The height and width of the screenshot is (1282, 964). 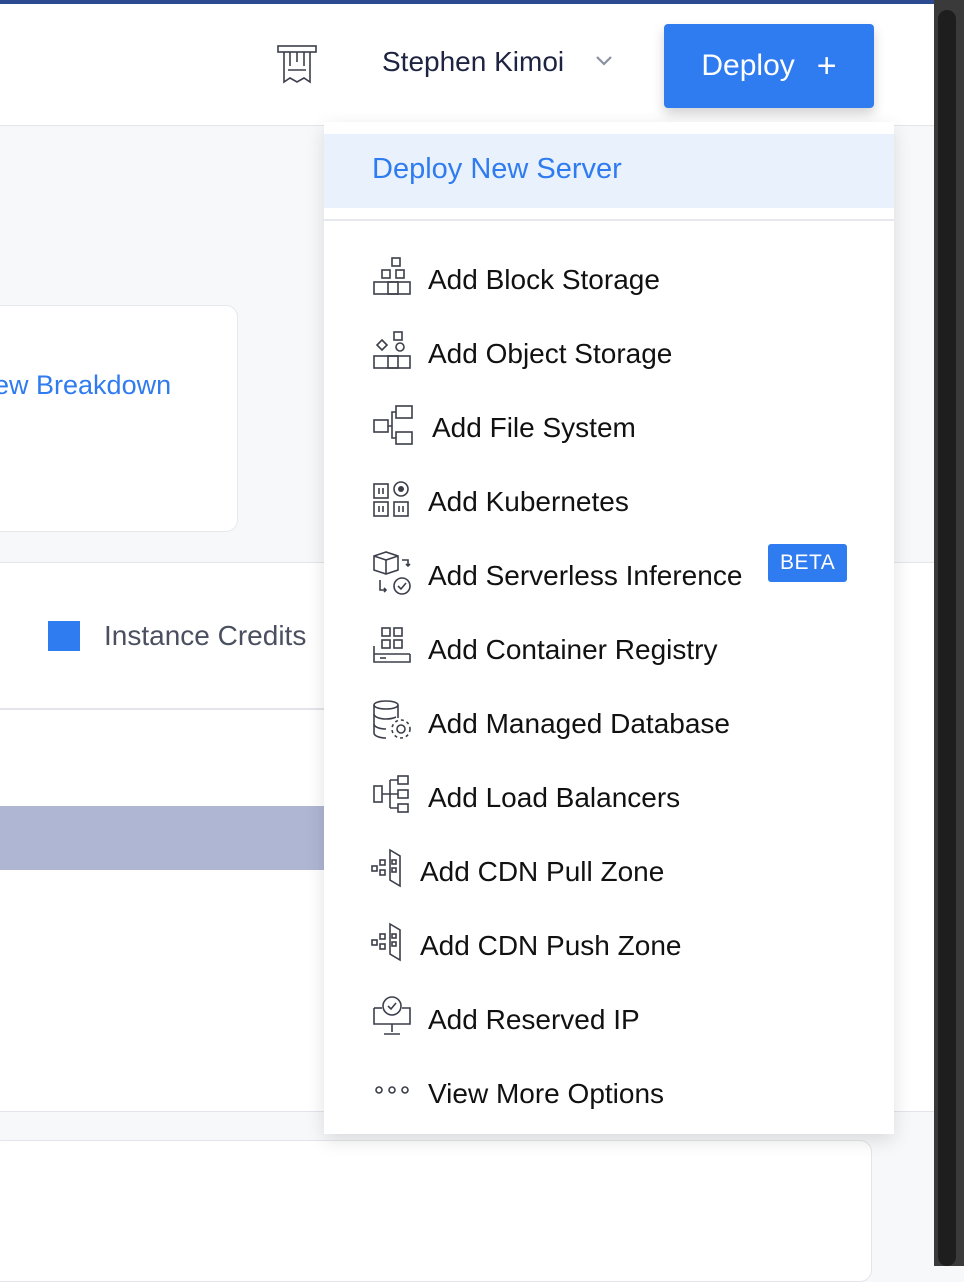 I want to click on panel-divider, so click(x=170, y=709).